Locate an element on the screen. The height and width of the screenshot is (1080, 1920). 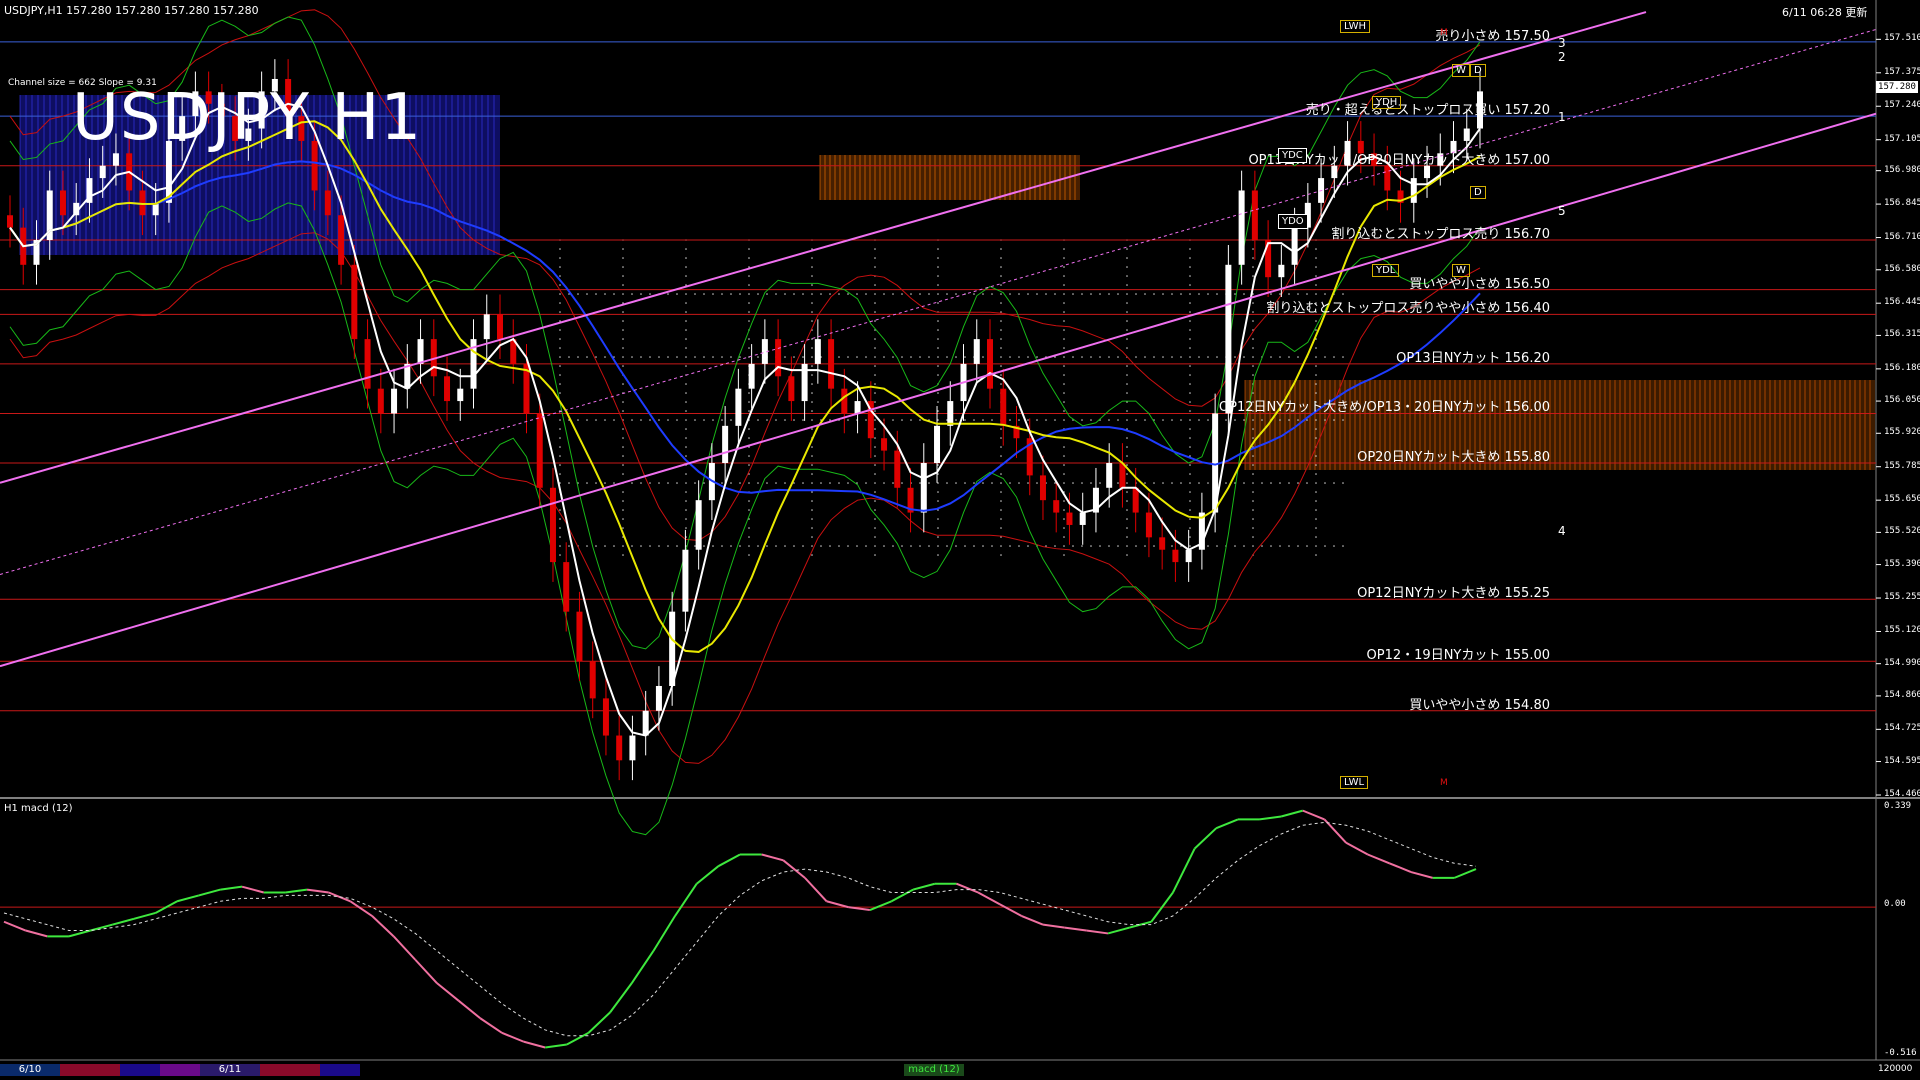
level-label-11: 買いやや小さめ 154.80 is located at coordinates (1479, 705).